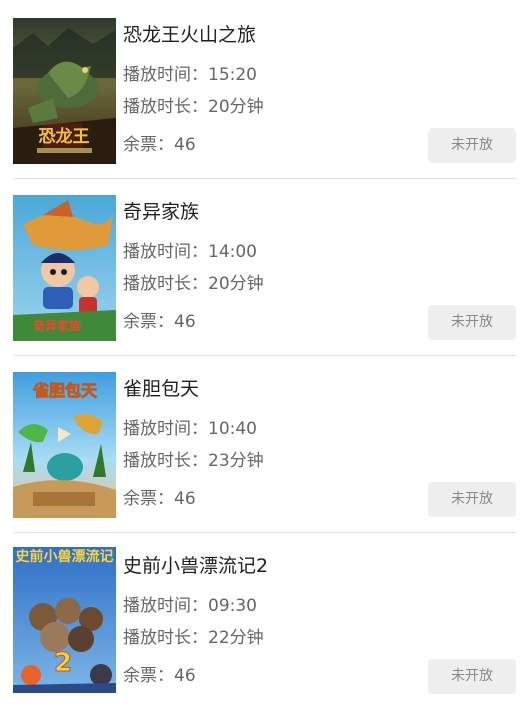  I want to click on movie-title: 恐龙王火山之旅, so click(190, 35).